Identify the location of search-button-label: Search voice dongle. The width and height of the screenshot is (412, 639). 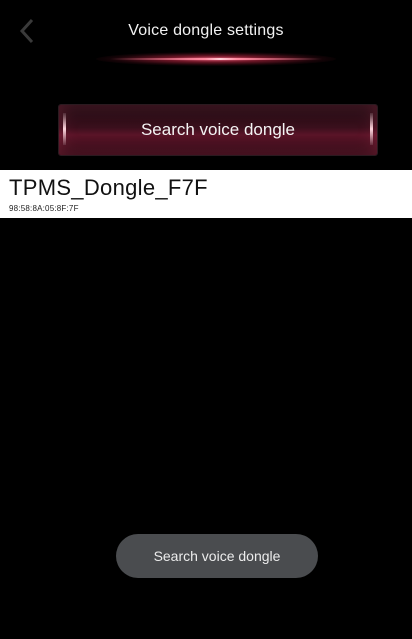
(218, 129).